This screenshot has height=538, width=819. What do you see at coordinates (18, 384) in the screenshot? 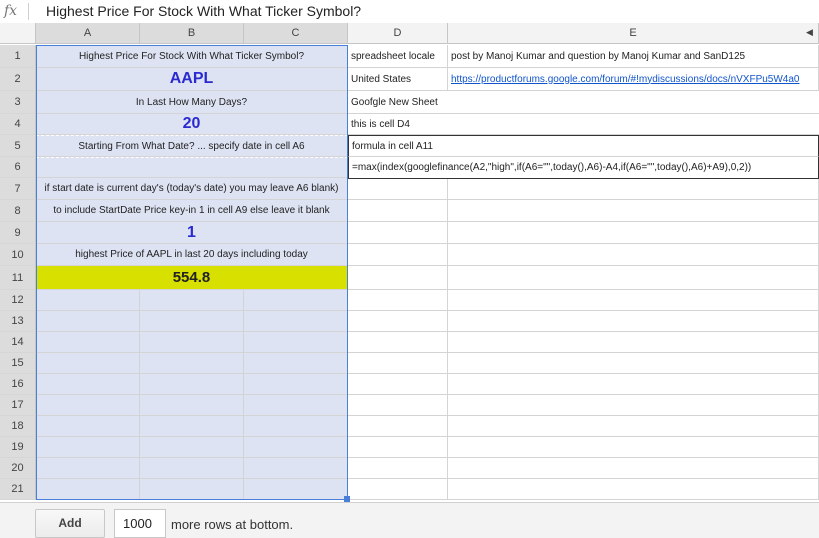
I see `row-header-16: 16` at bounding box center [18, 384].